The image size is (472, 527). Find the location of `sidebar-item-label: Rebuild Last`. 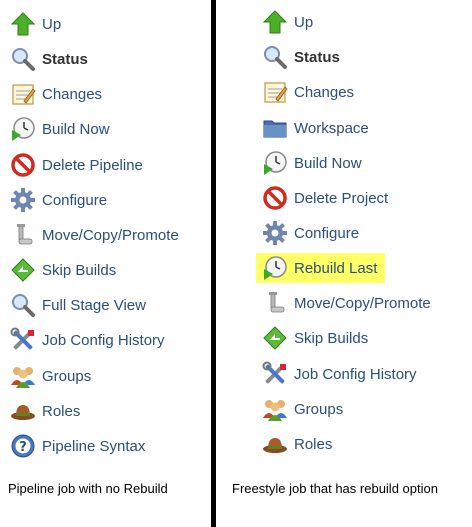

sidebar-item-label: Rebuild Last is located at coordinates (336, 268).